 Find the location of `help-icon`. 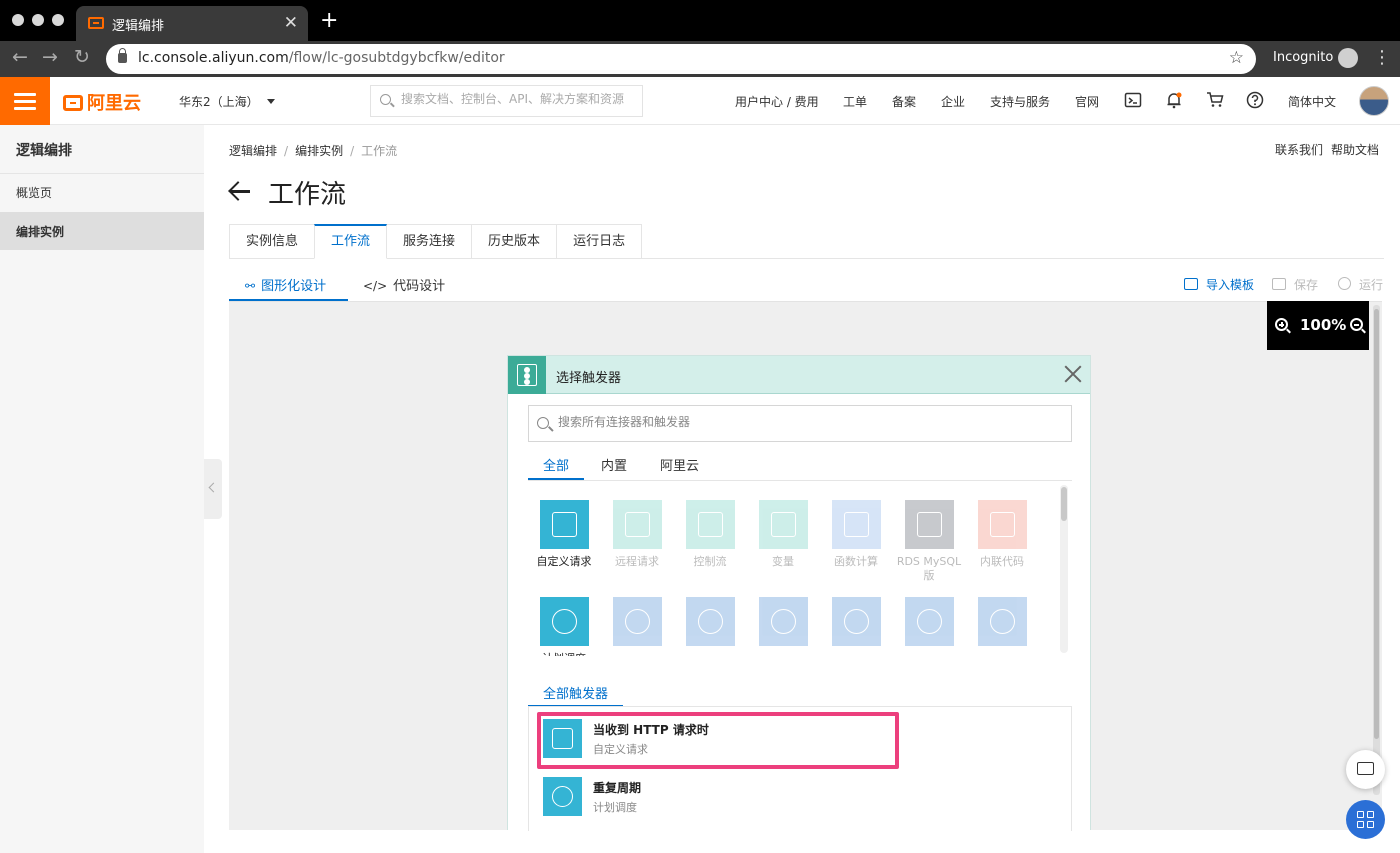

help-icon is located at coordinates (1255, 100).